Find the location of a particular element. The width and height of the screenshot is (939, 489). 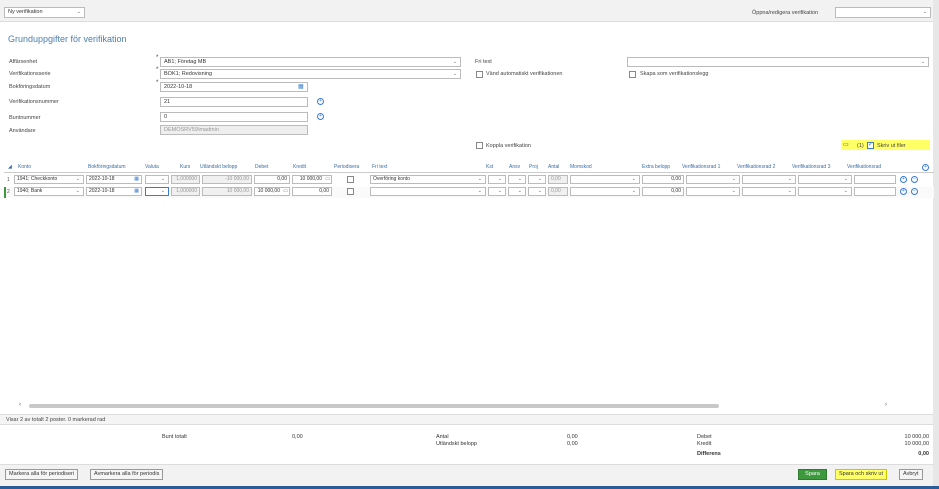

spara-button: Spara is located at coordinates (812, 474).